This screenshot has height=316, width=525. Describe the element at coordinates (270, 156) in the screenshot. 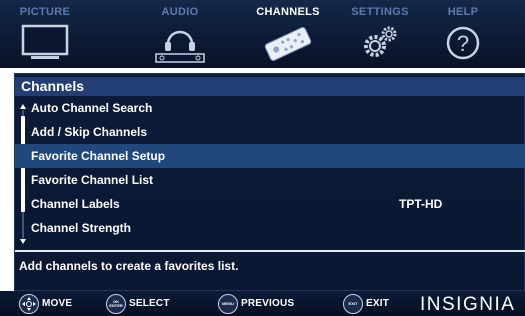

I see `menu-item-favorite-channel-setup: Favorite Channel Setup` at that location.